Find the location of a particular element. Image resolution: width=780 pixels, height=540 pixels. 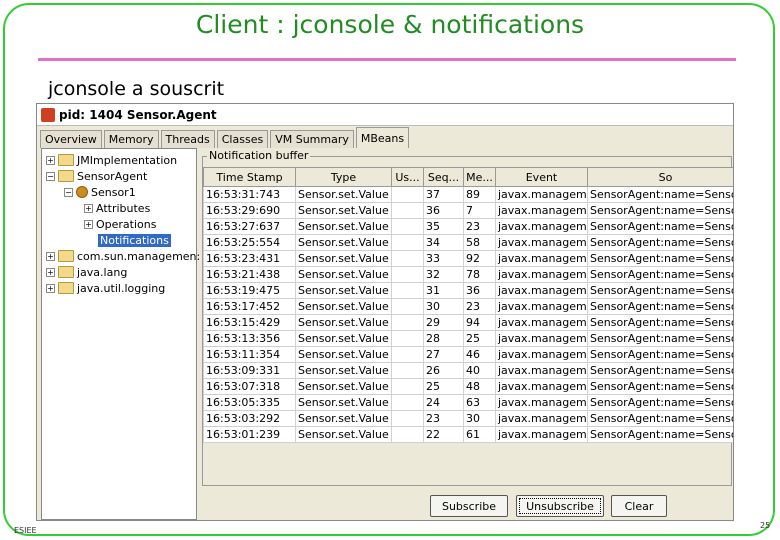

tree-node-java-util-logging: + java.util.logging is located at coordinates (105, 288).